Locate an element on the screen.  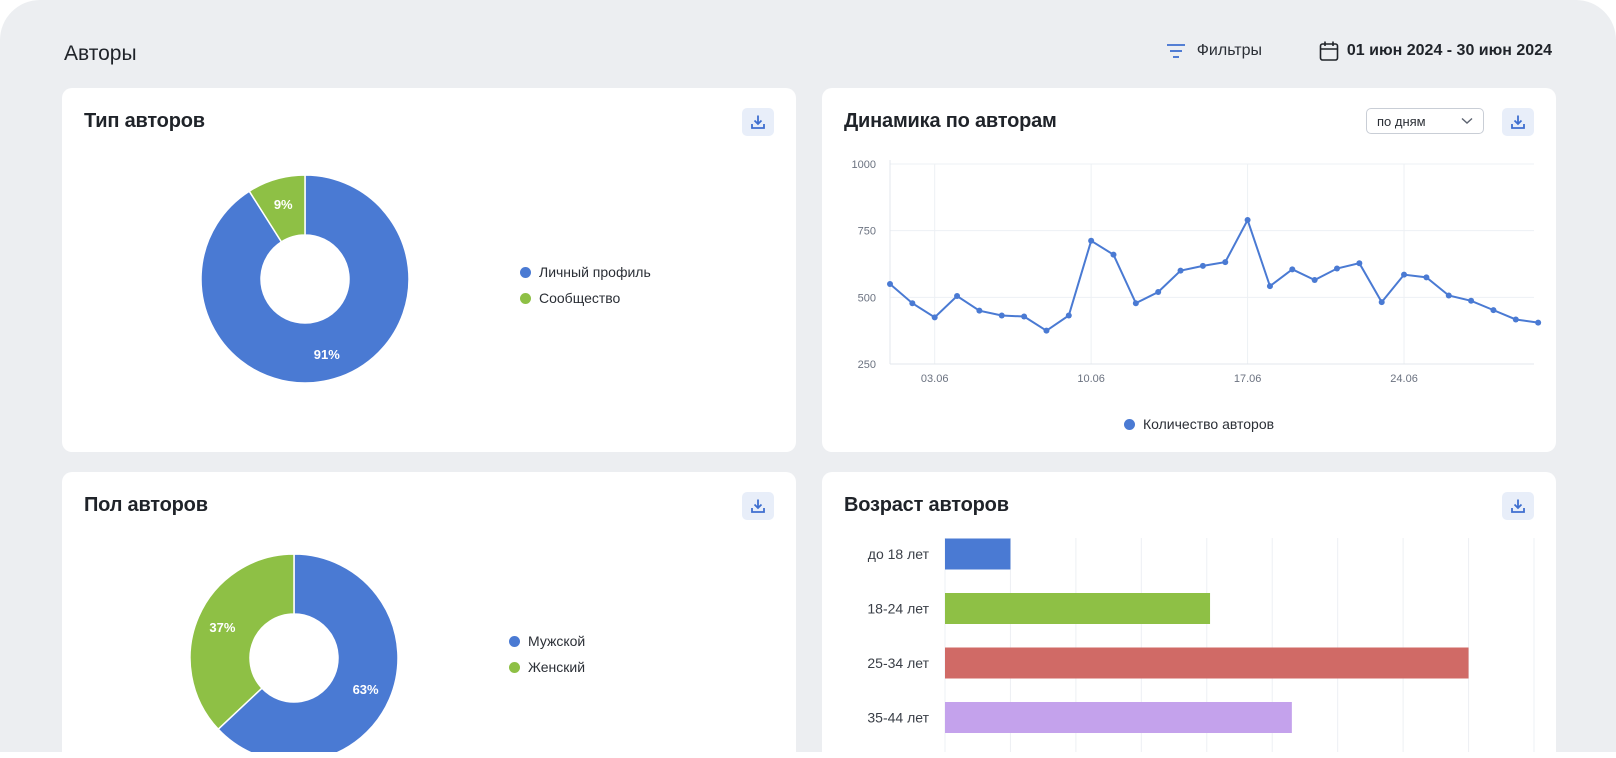
series-line is located at coordinates (1214, 274).